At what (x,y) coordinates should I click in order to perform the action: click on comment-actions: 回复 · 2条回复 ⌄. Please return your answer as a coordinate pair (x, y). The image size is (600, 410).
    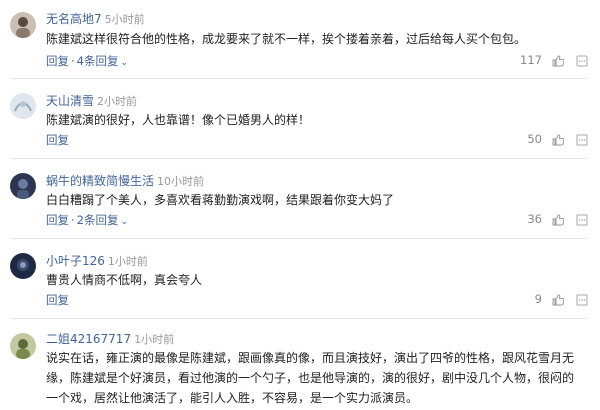
    Looking at the image, I should click on (87, 220).